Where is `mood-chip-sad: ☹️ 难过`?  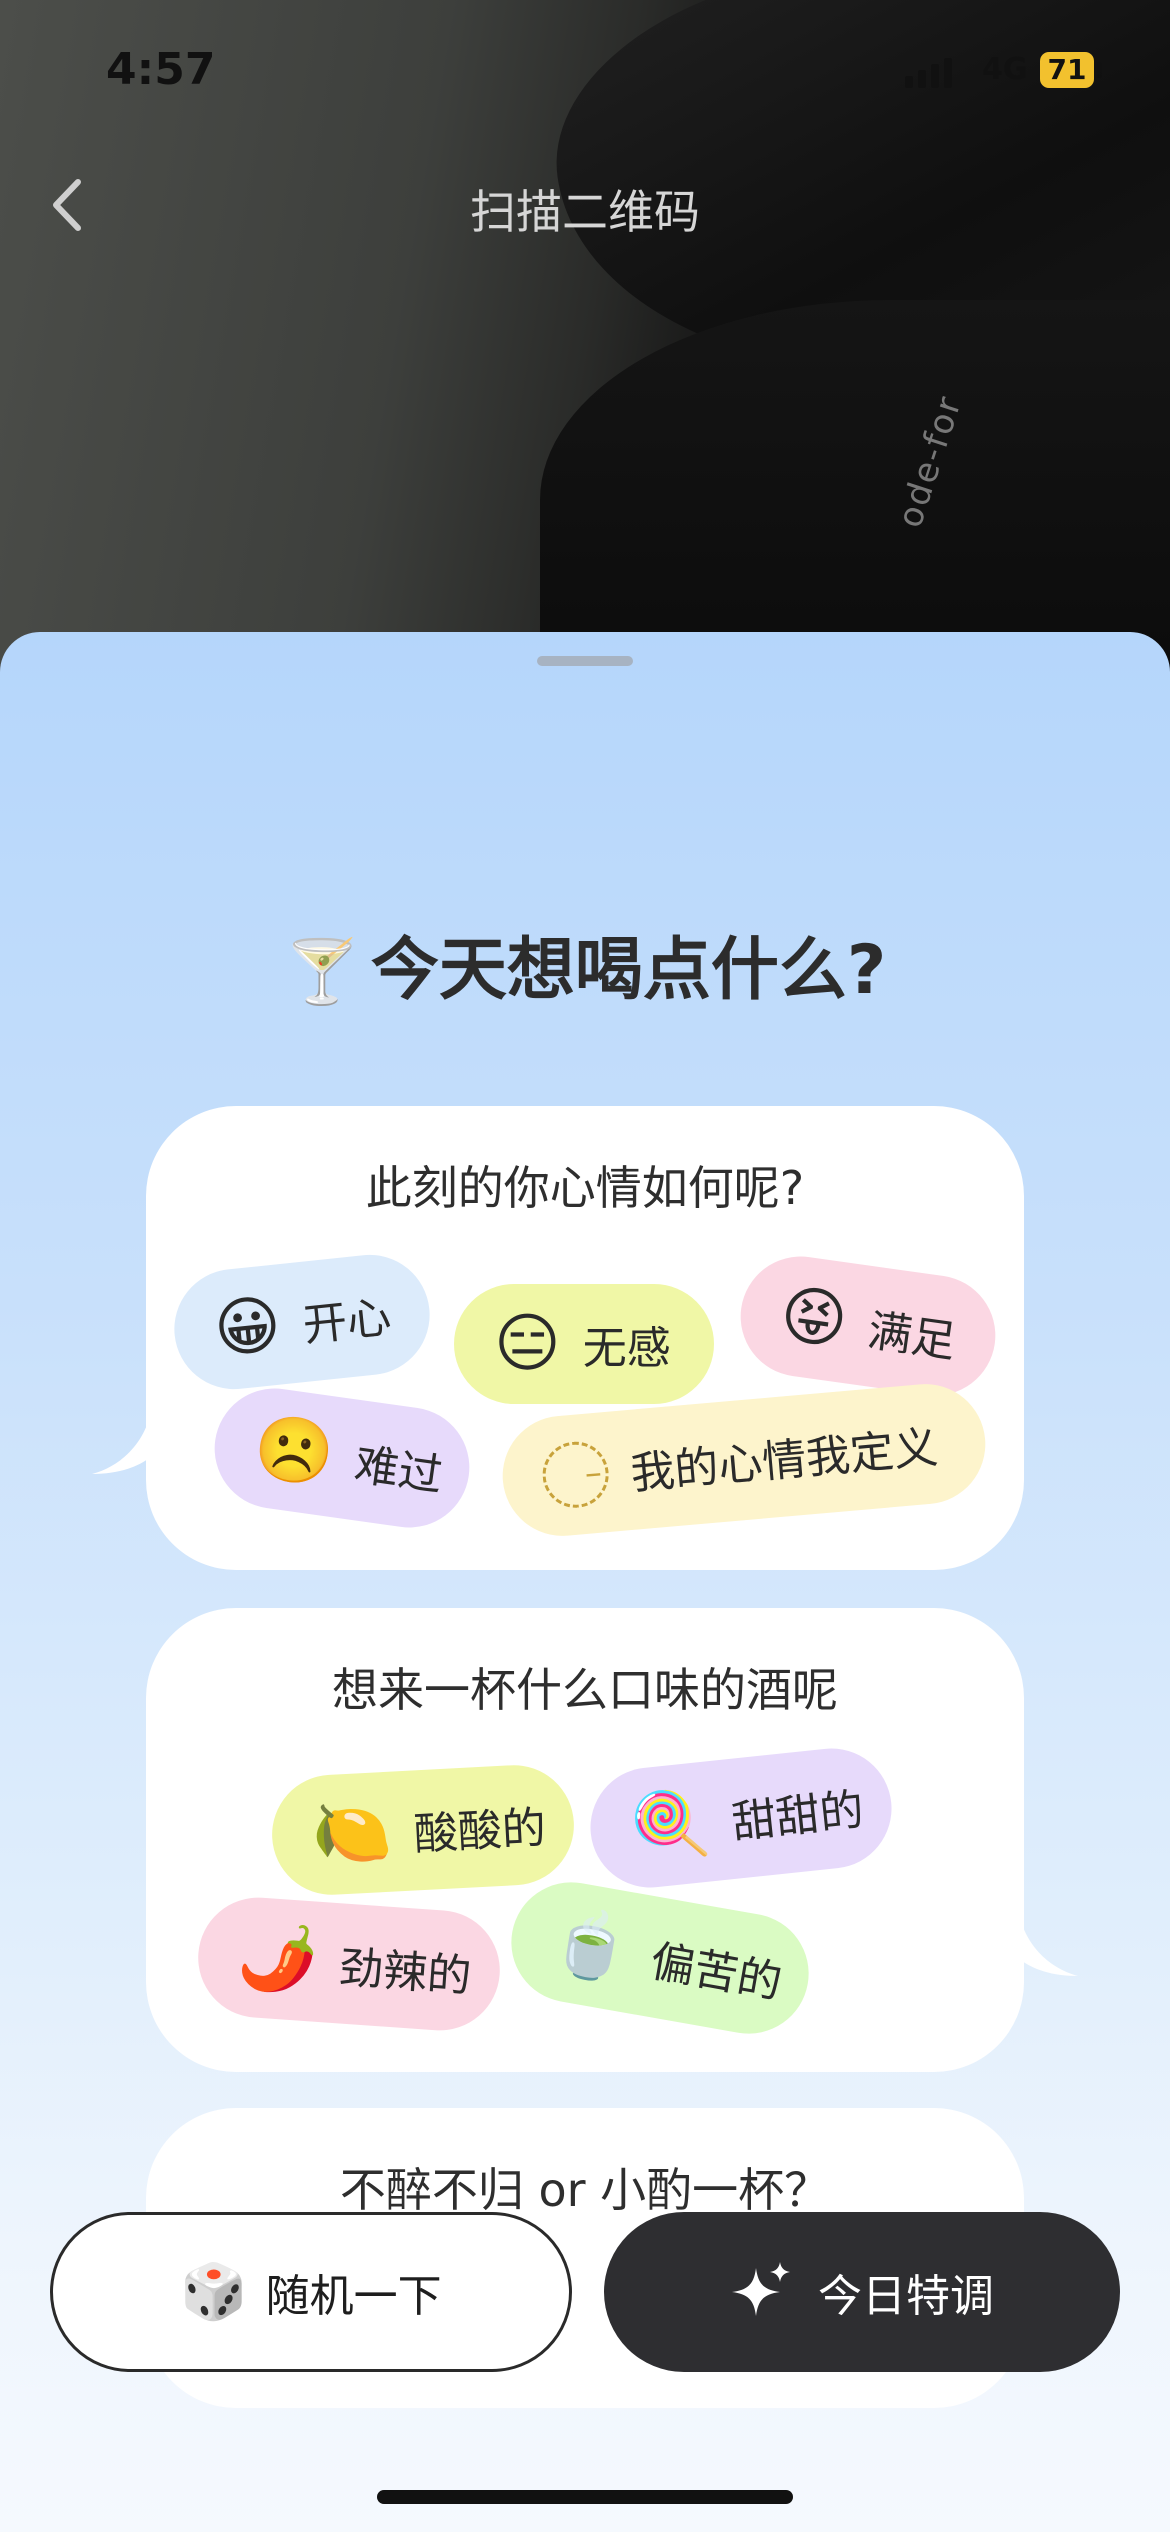 mood-chip-sad: ☹️ 难过 is located at coordinates (342, 1458).